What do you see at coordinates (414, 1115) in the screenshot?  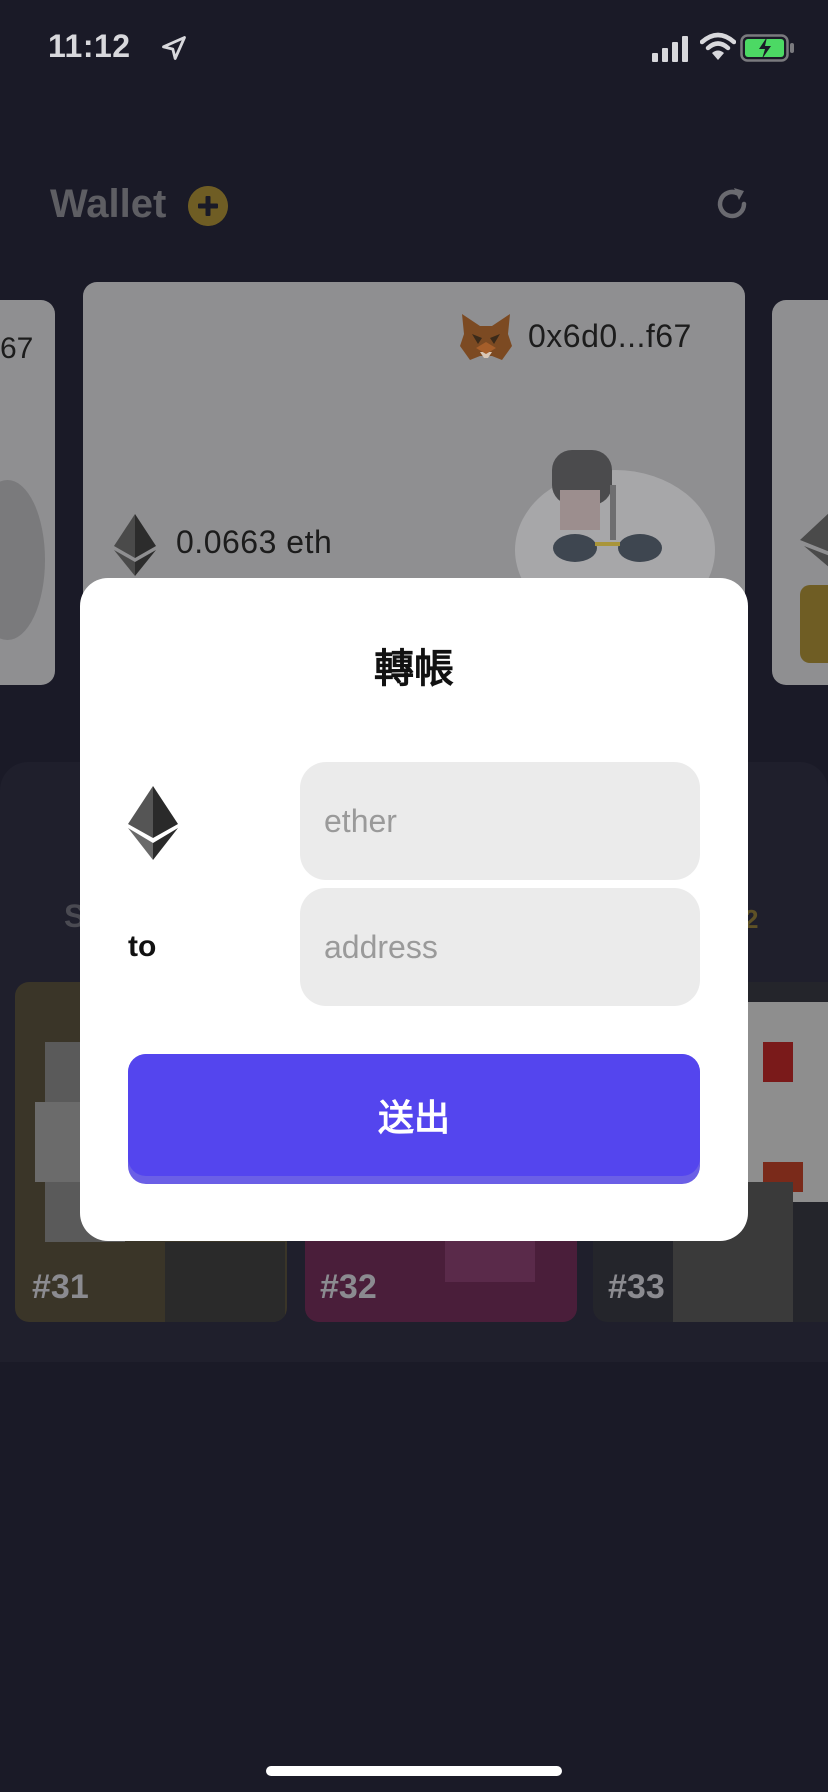 I see `send-button-label: 送出` at bounding box center [414, 1115].